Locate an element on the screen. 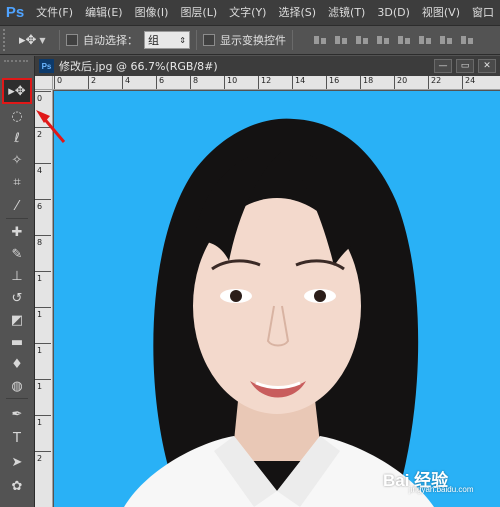  align-left-icon is located at coordinates (383, 40).